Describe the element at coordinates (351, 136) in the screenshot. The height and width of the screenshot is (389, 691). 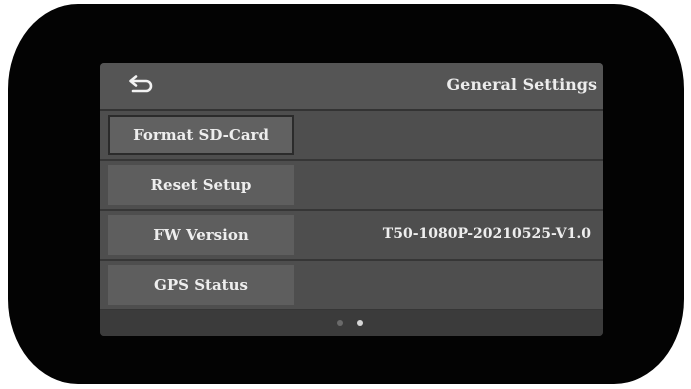
I see `menu-row-format-sd-card: Format SD-Card` at that location.